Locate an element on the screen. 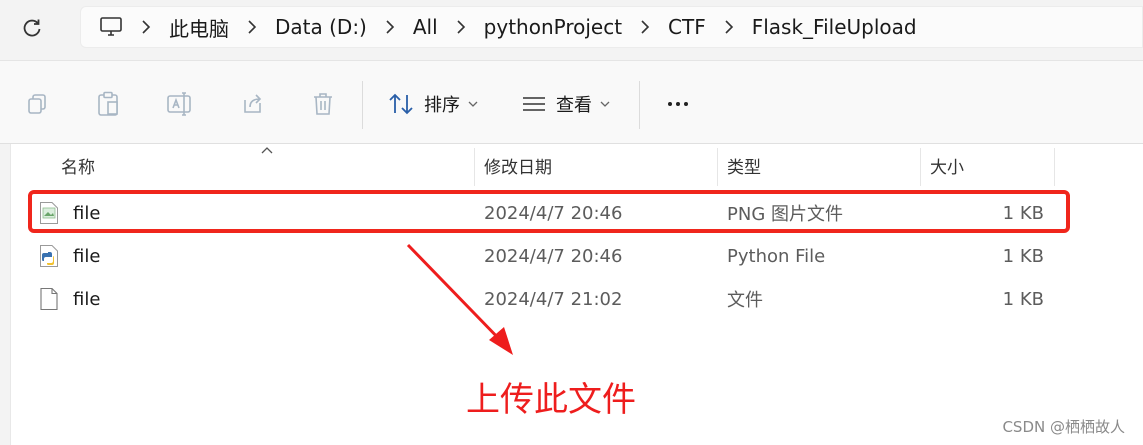 The image size is (1143, 445). generic-file-icon is located at coordinates (49, 299).